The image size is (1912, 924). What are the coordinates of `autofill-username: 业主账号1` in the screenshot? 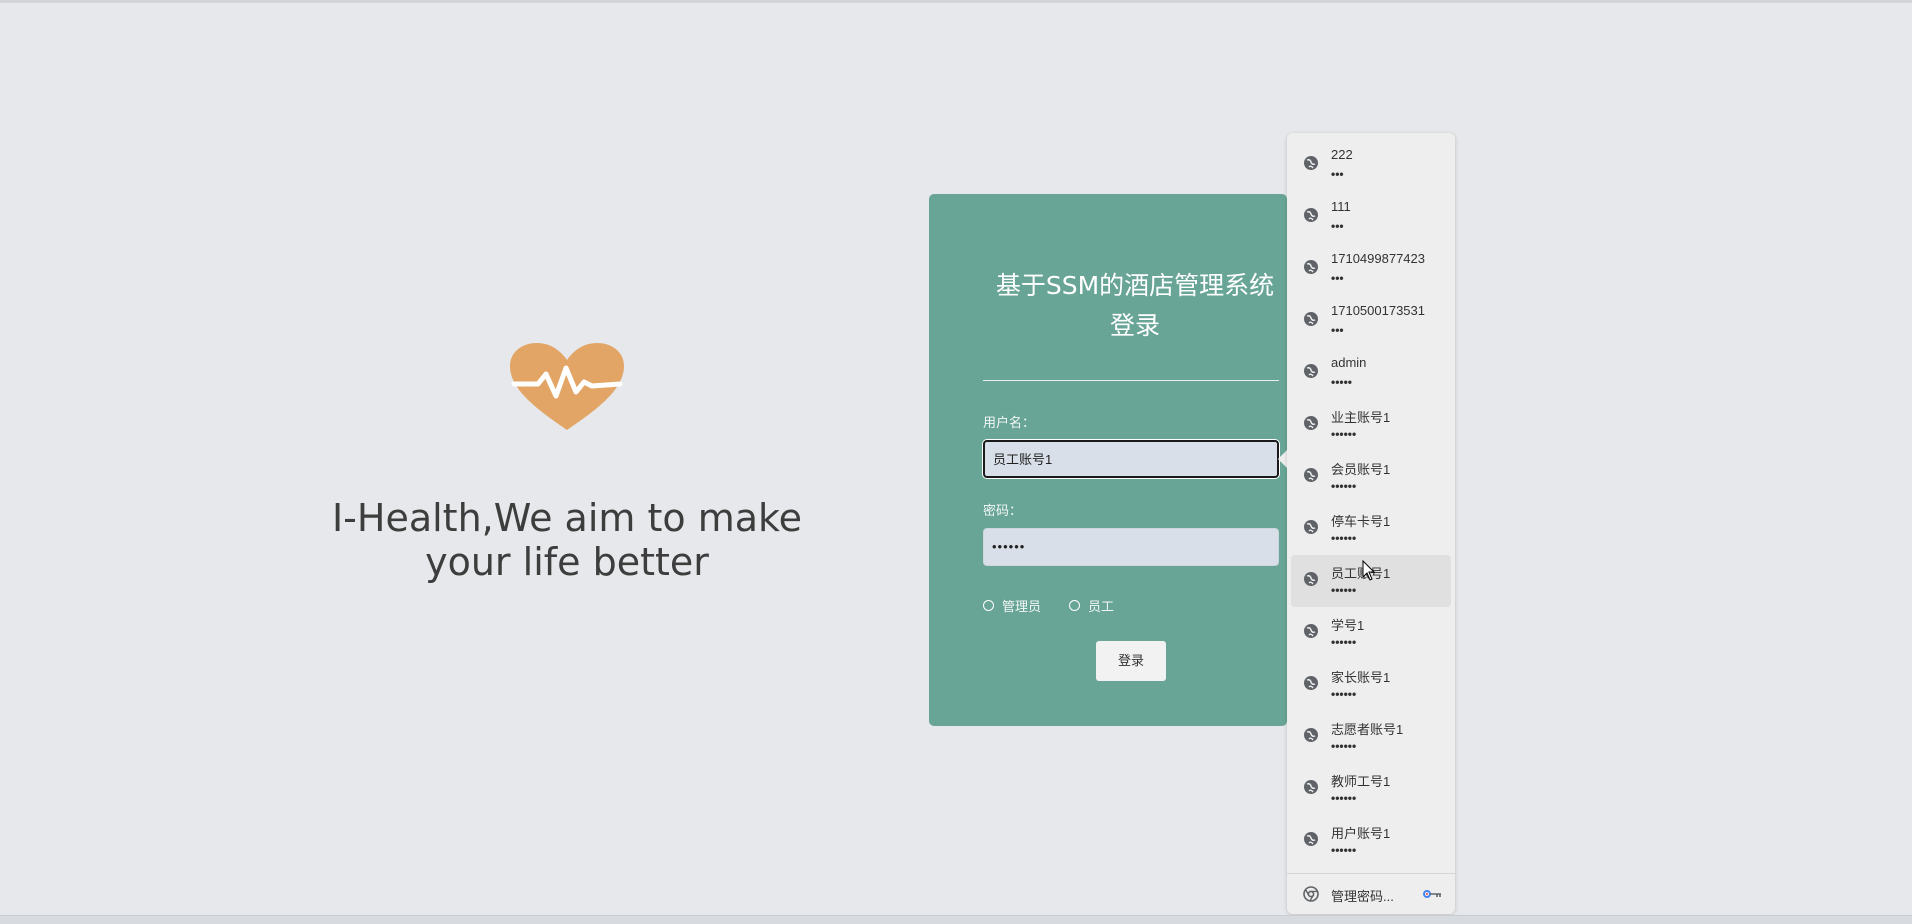 It's located at (1361, 417).